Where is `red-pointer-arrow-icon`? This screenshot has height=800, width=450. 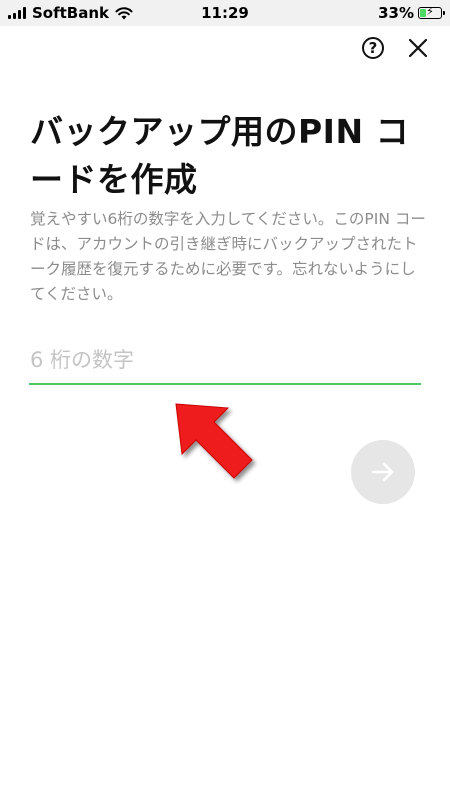
red-pointer-arrow-icon is located at coordinates (214, 441).